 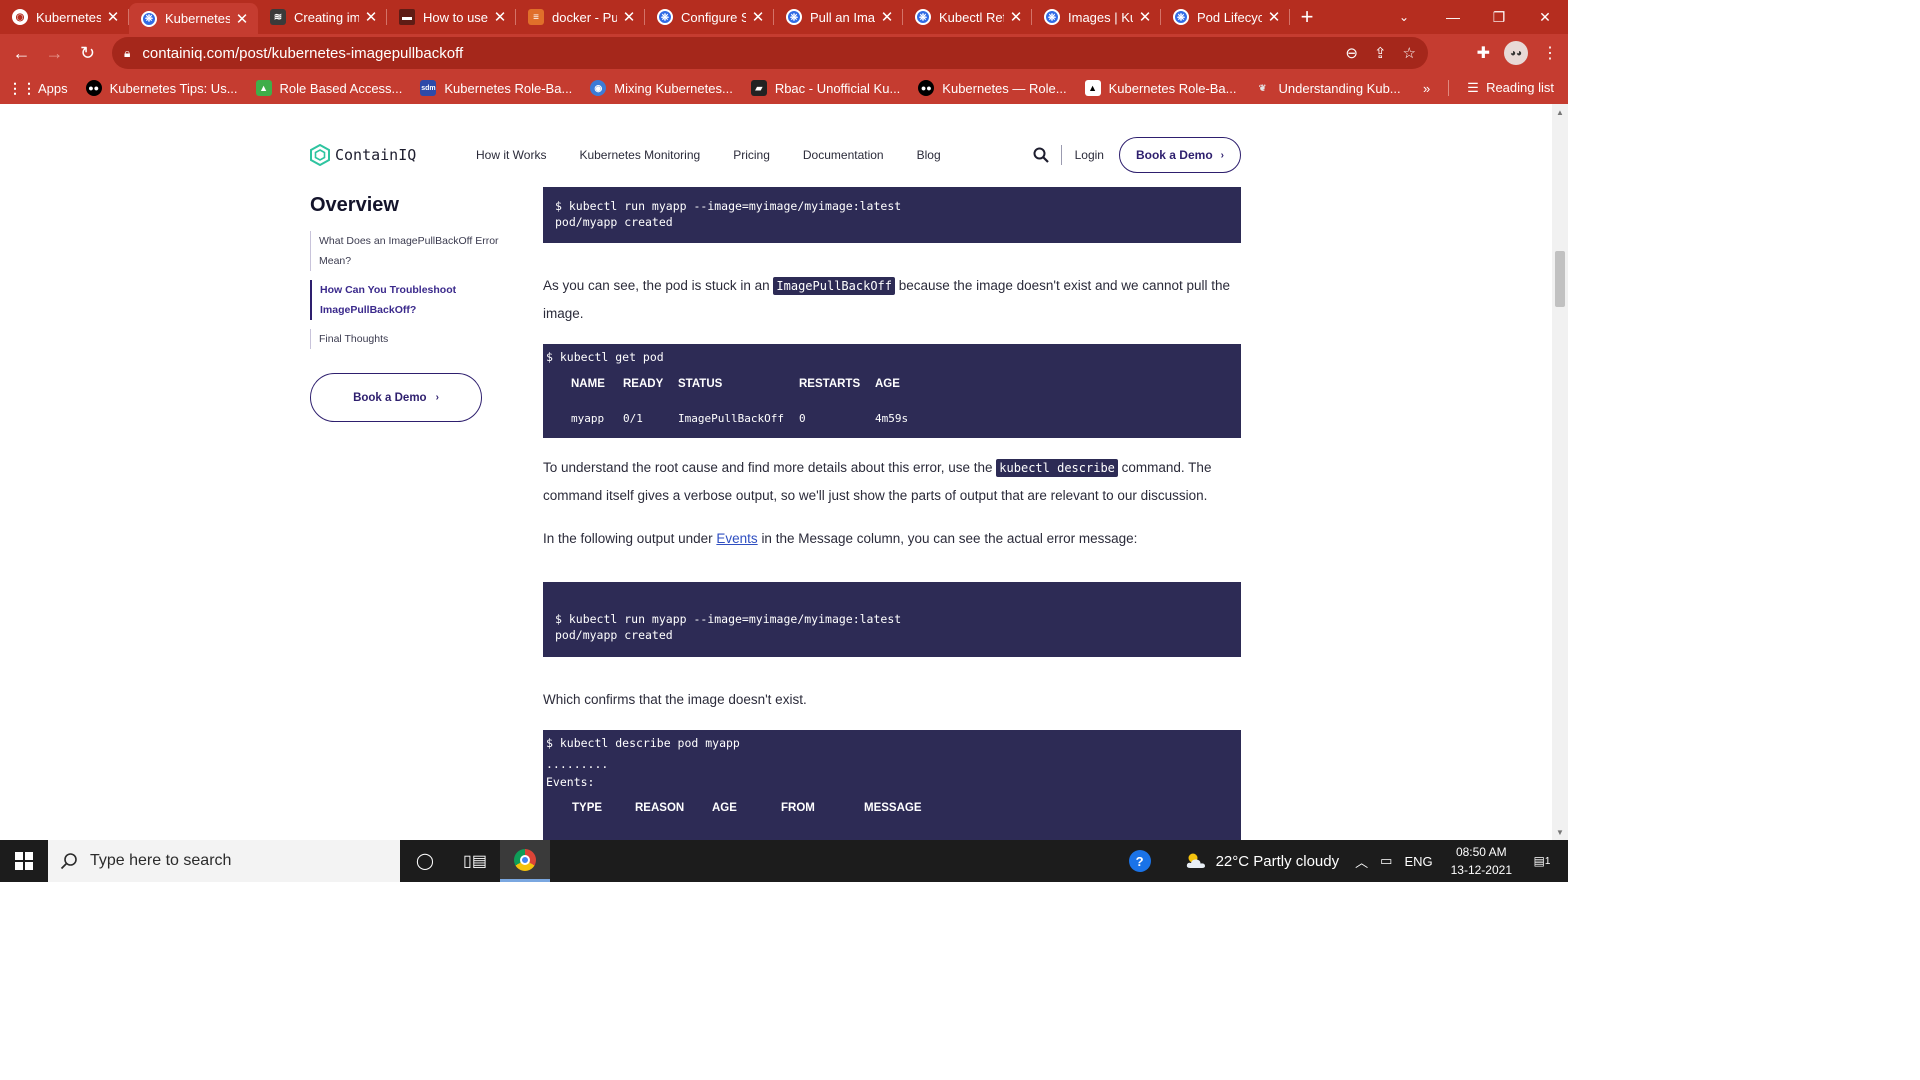 What do you see at coordinates (1404, 17) in the screenshot?
I see `chevron-down-icon: ⌄` at bounding box center [1404, 17].